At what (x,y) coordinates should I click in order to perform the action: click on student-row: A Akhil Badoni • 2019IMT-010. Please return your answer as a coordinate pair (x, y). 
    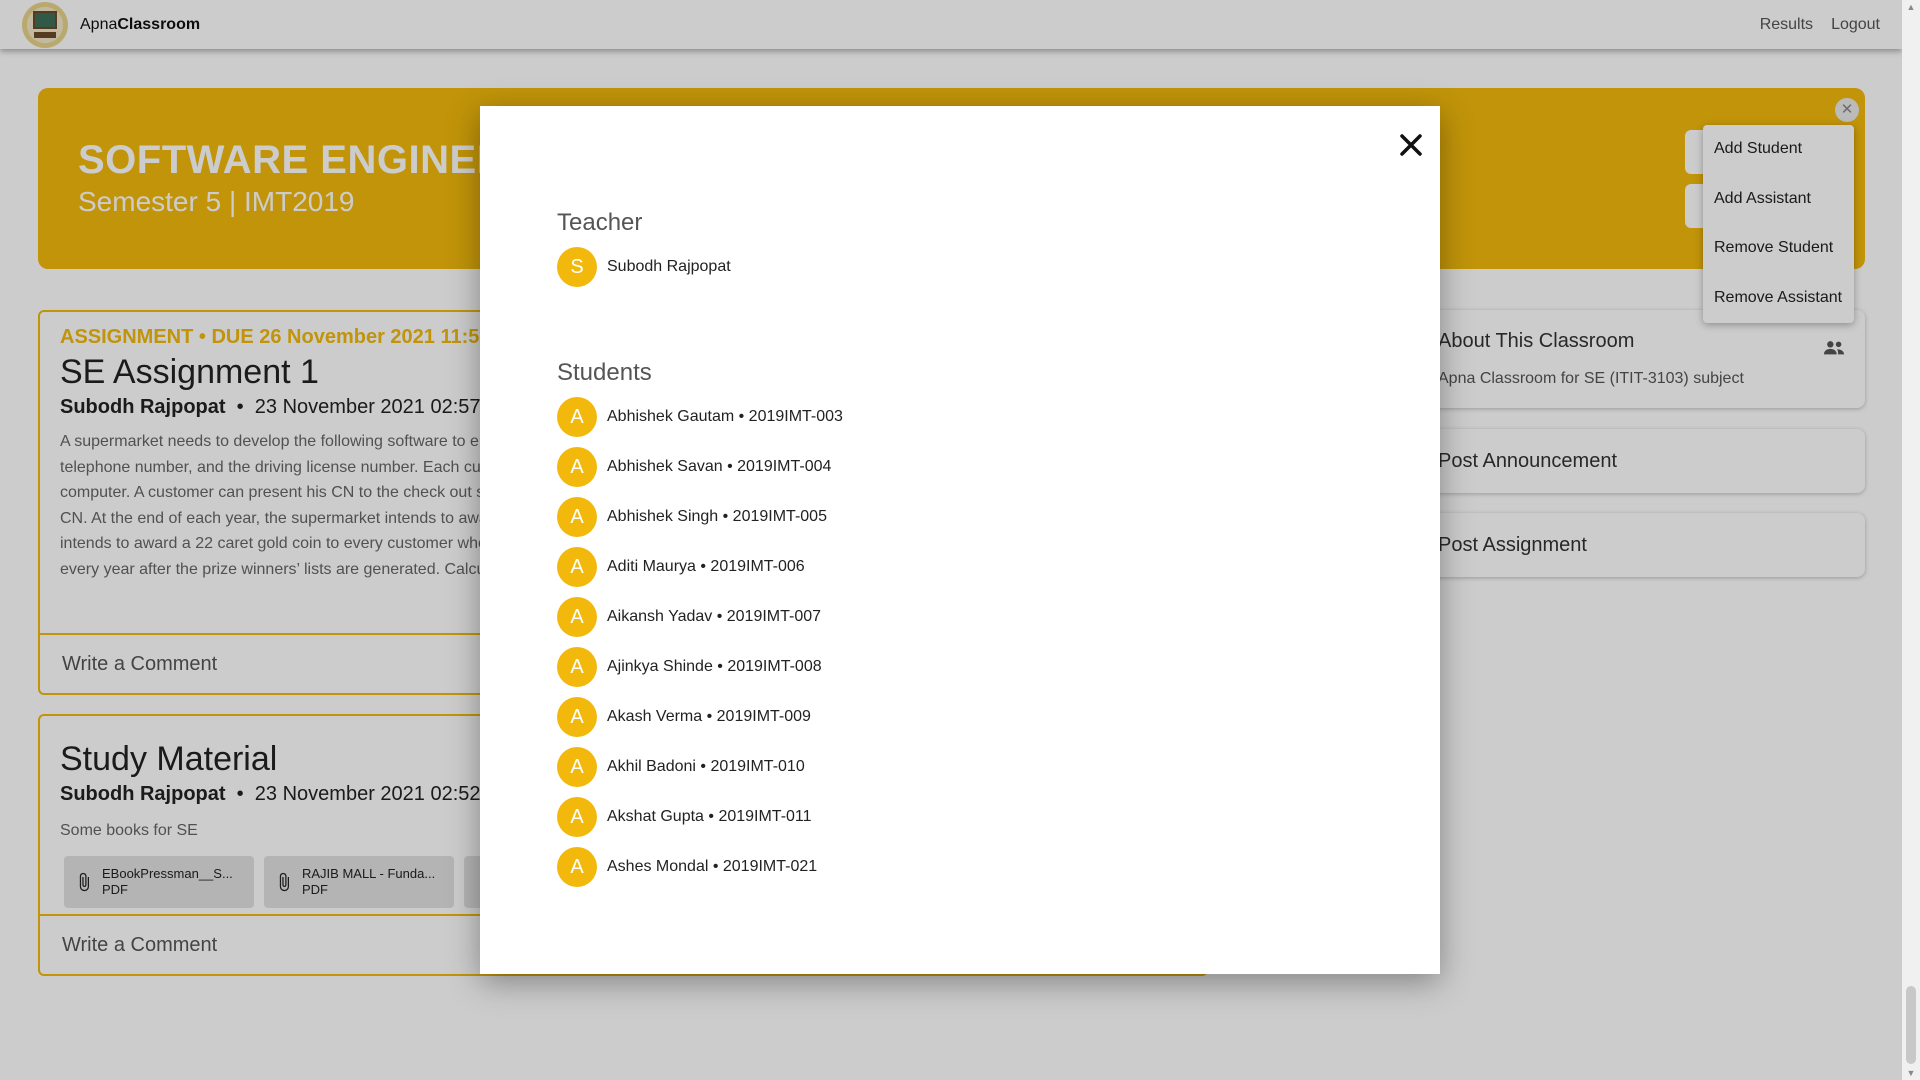
    Looking at the image, I should click on (681, 767).